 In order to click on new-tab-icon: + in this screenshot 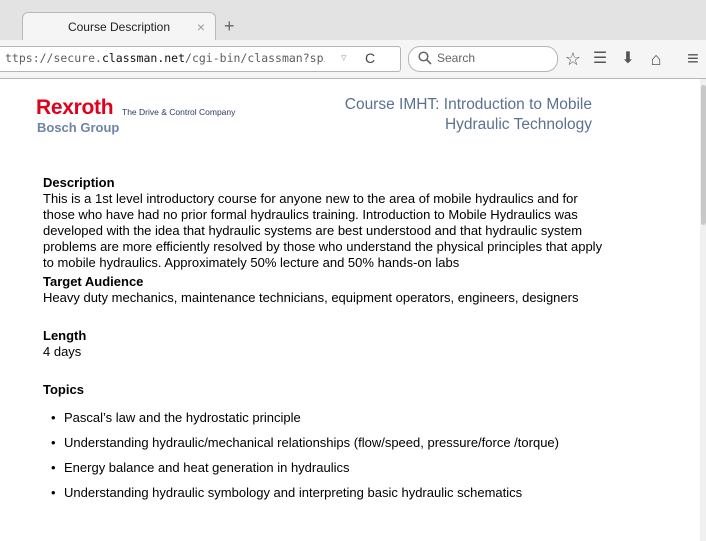, I will do `click(229, 26)`.